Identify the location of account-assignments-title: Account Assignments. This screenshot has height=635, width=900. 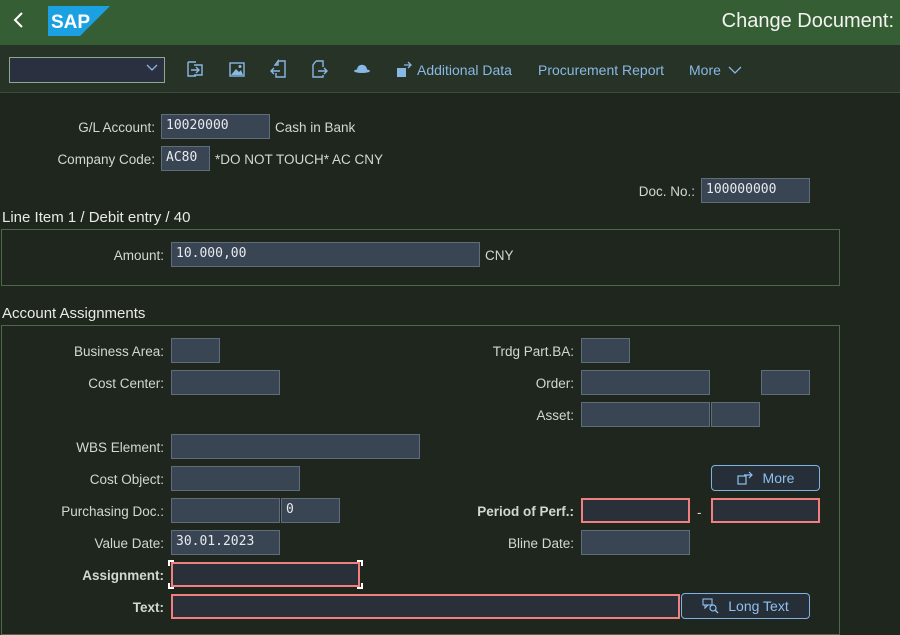
(74, 313).